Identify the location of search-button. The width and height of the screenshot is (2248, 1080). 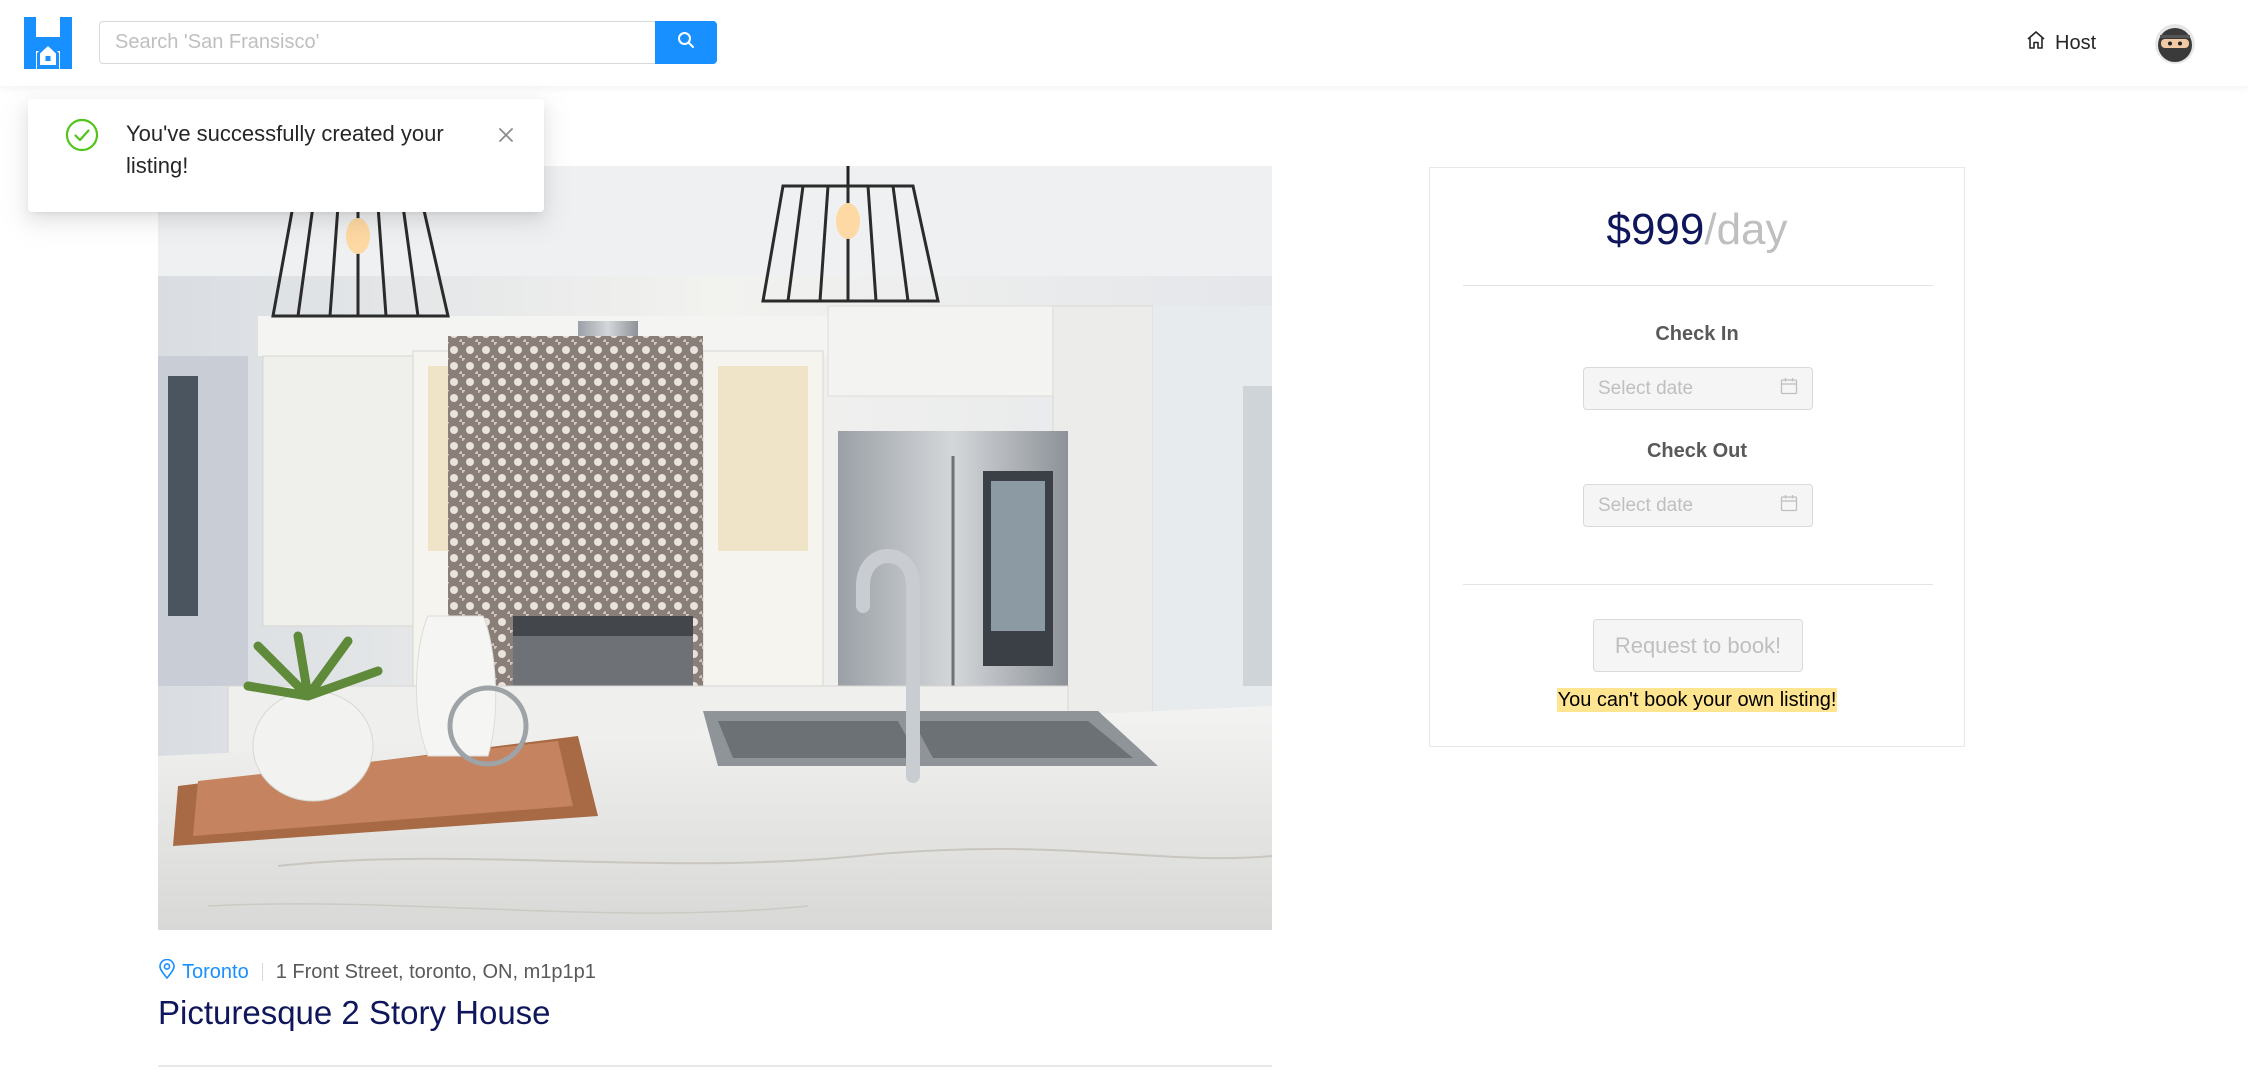
(686, 42).